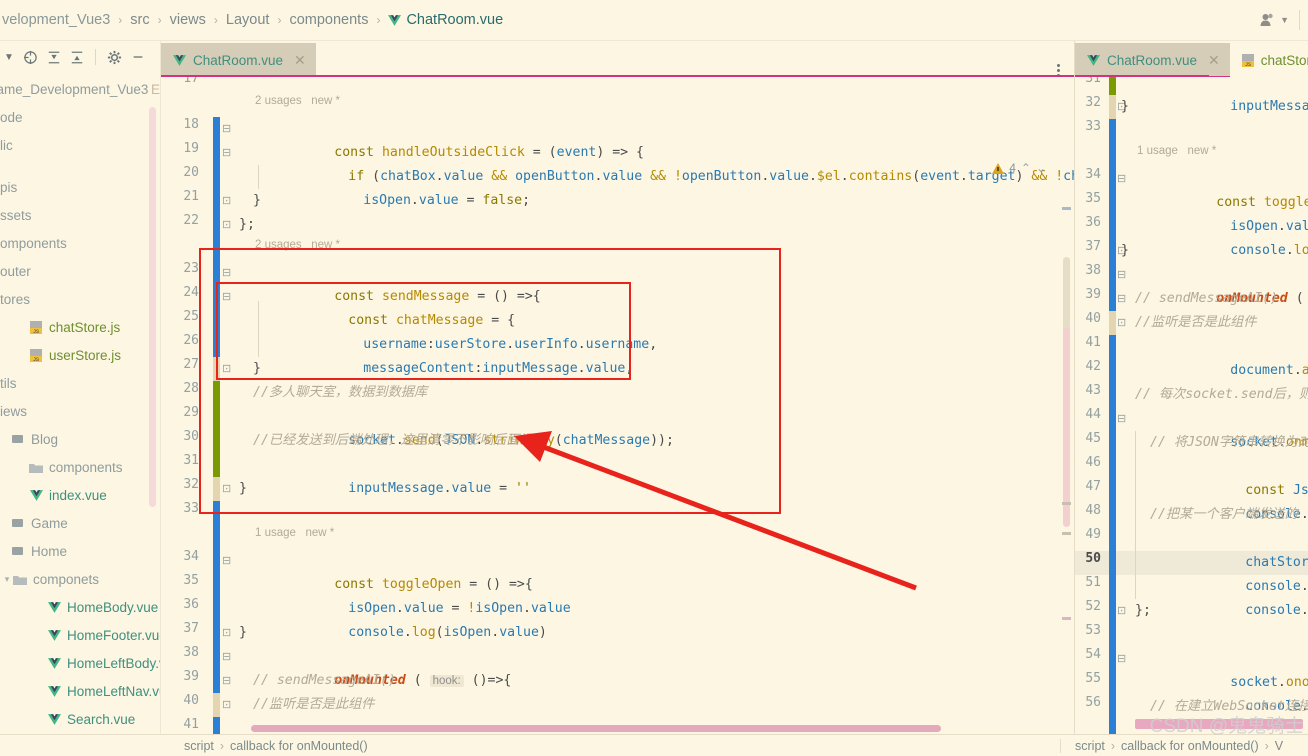  I want to click on tree-item-homeleftbody-vue: HomeLeftBody.vue, so click(80, 663).